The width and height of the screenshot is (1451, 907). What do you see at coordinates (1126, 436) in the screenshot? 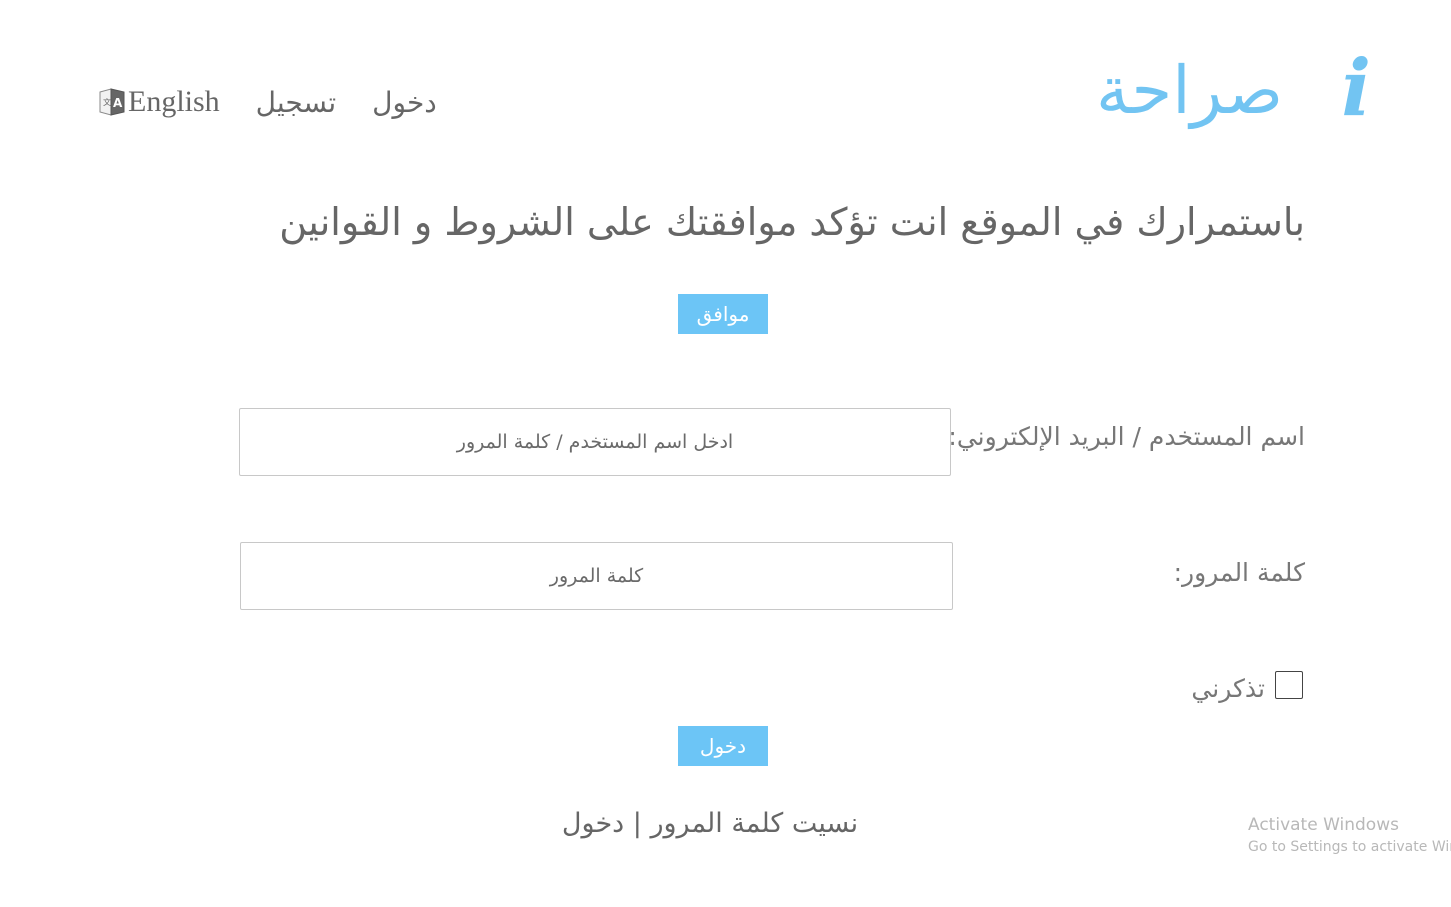
I see `username-label: اسم المستخدم / البريد الإلكتروني:` at bounding box center [1126, 436].